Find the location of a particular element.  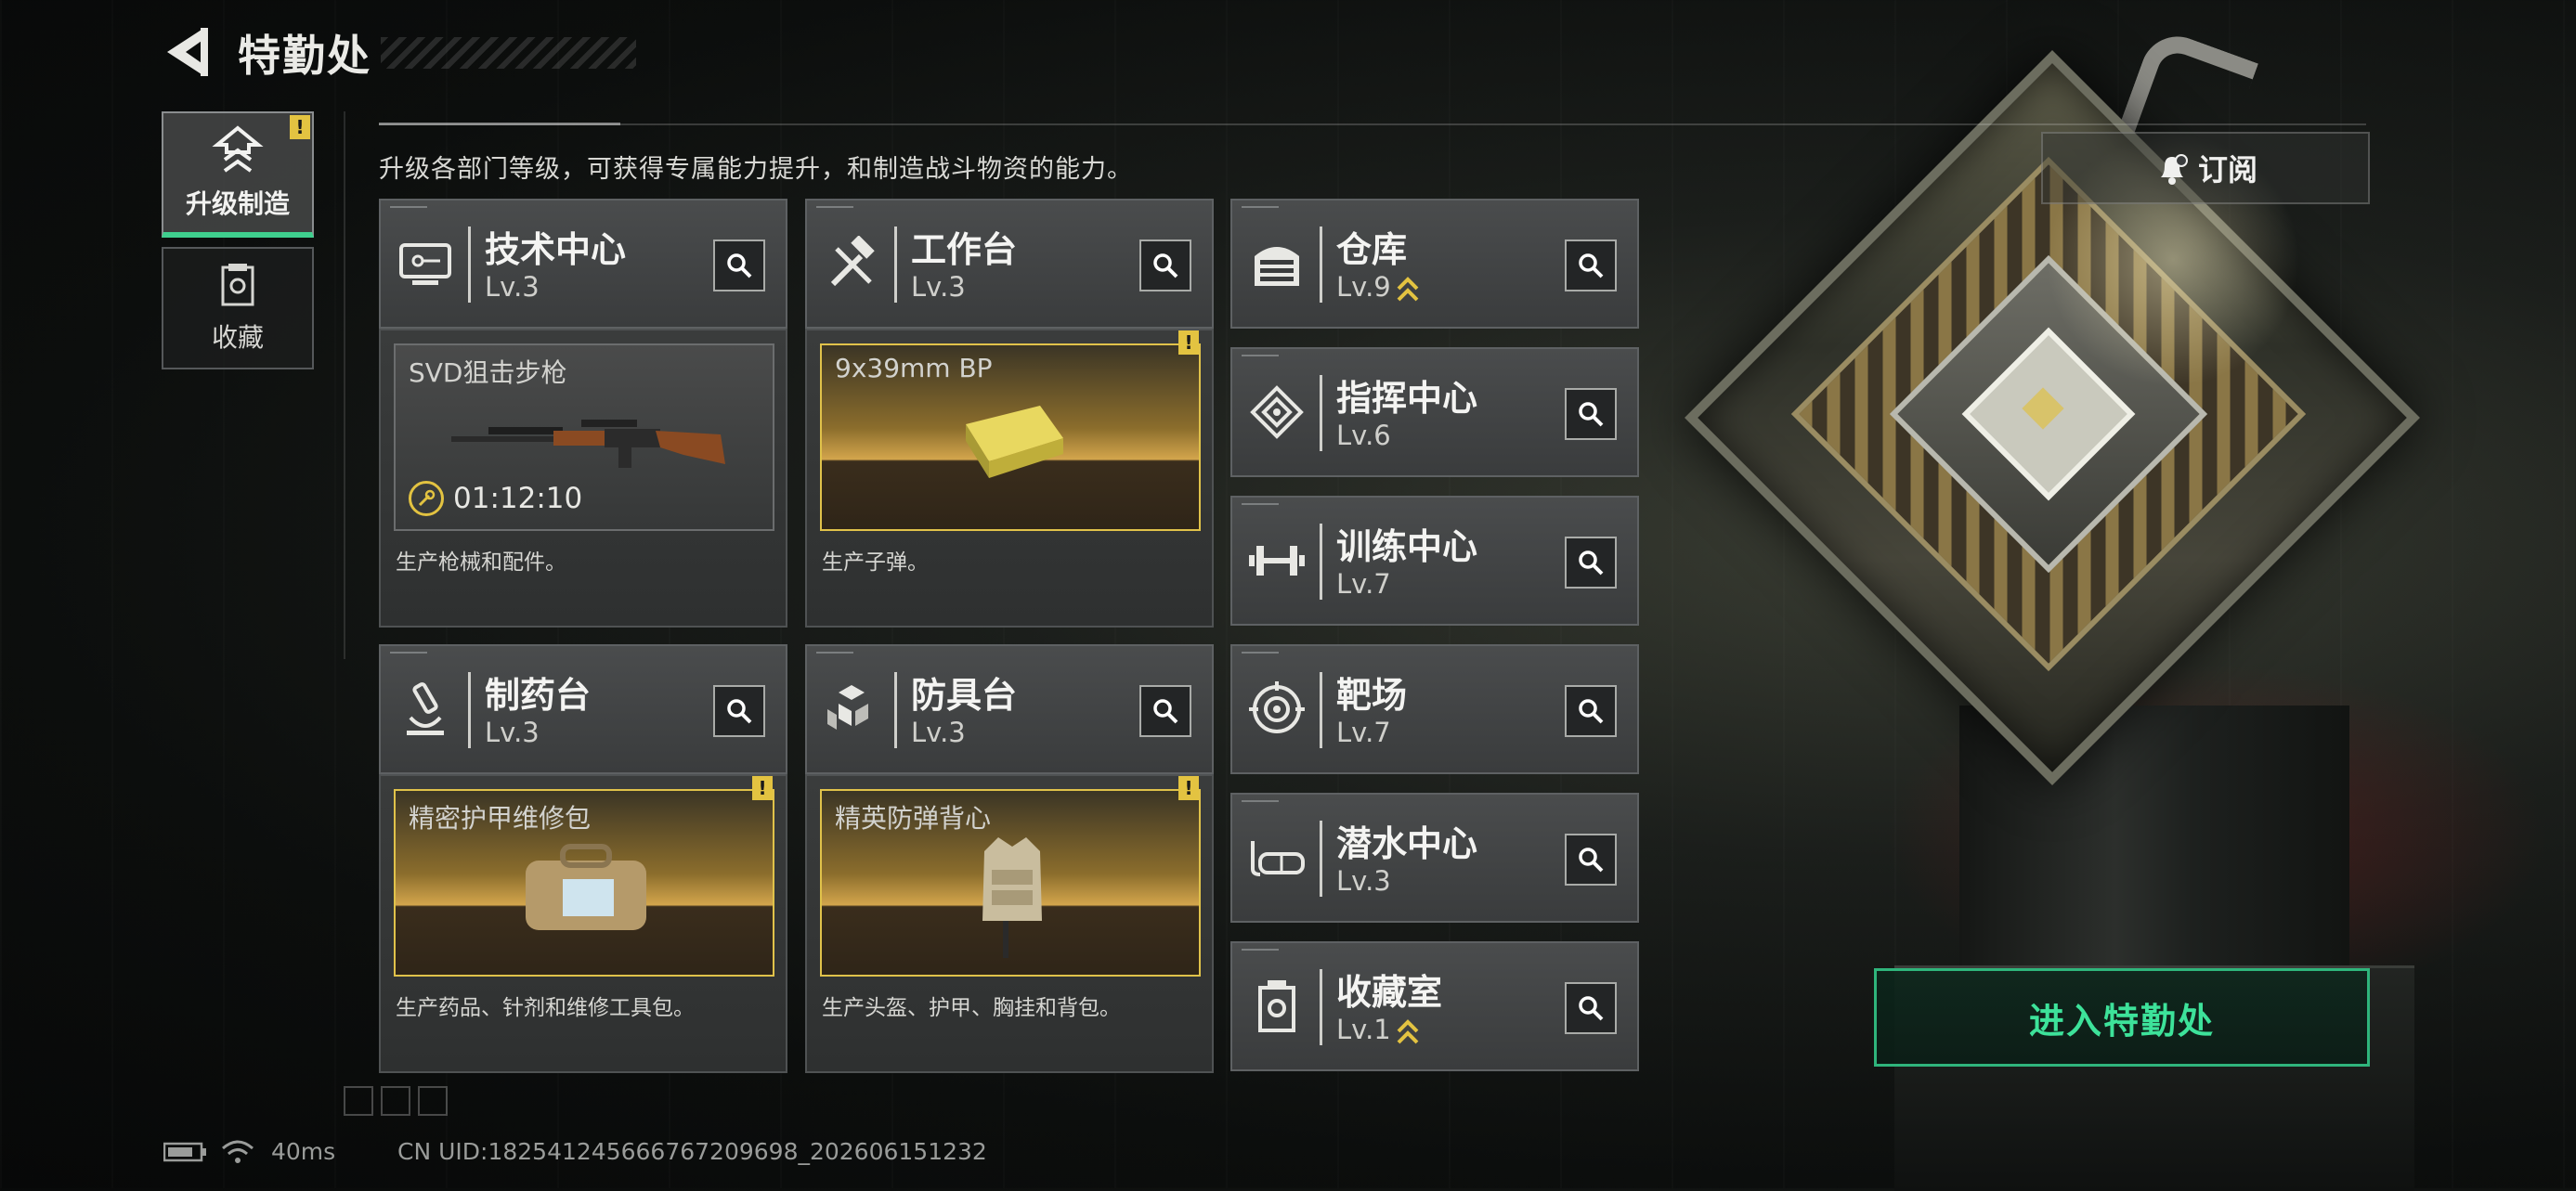

vest-image is located at coordinates (1012, 898).